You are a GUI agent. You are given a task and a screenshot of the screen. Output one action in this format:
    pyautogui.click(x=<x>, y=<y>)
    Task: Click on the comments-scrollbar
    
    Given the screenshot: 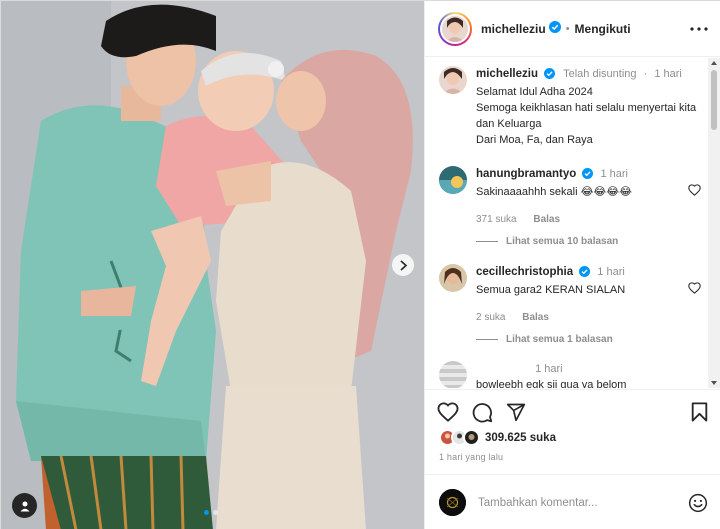 What is the action you would take?
    pyautogui.click(x=714, y=223)
    